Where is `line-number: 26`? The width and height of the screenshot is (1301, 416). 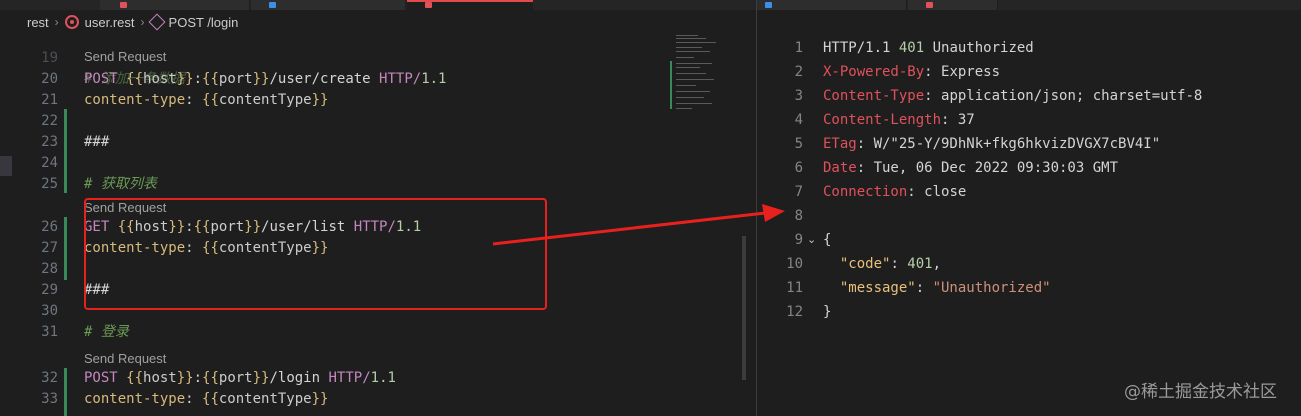 line-number: 26 is located at coordinates (49, 227).